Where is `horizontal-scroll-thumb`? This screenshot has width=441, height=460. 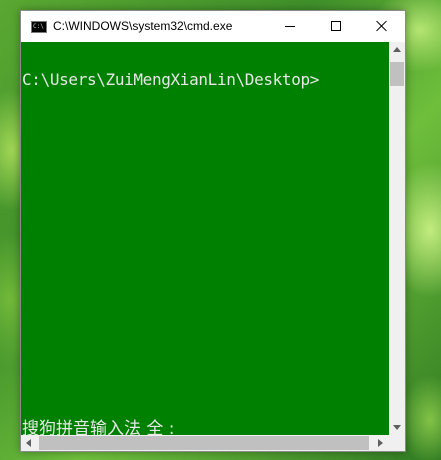 horizontal-scroll-thumb is located at coordinates (204, 443).